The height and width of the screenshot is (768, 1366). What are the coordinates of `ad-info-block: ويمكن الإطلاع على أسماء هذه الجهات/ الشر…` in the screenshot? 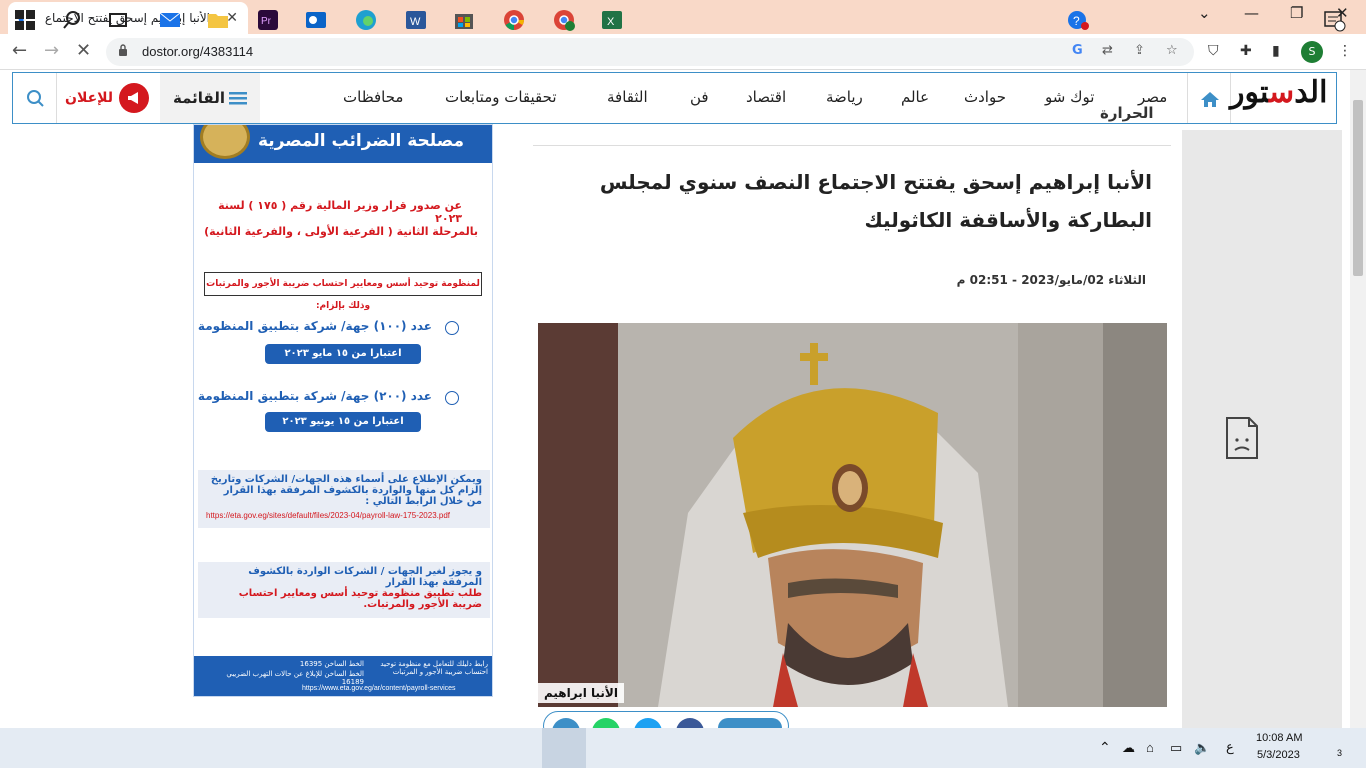 It's located at (344, 499).